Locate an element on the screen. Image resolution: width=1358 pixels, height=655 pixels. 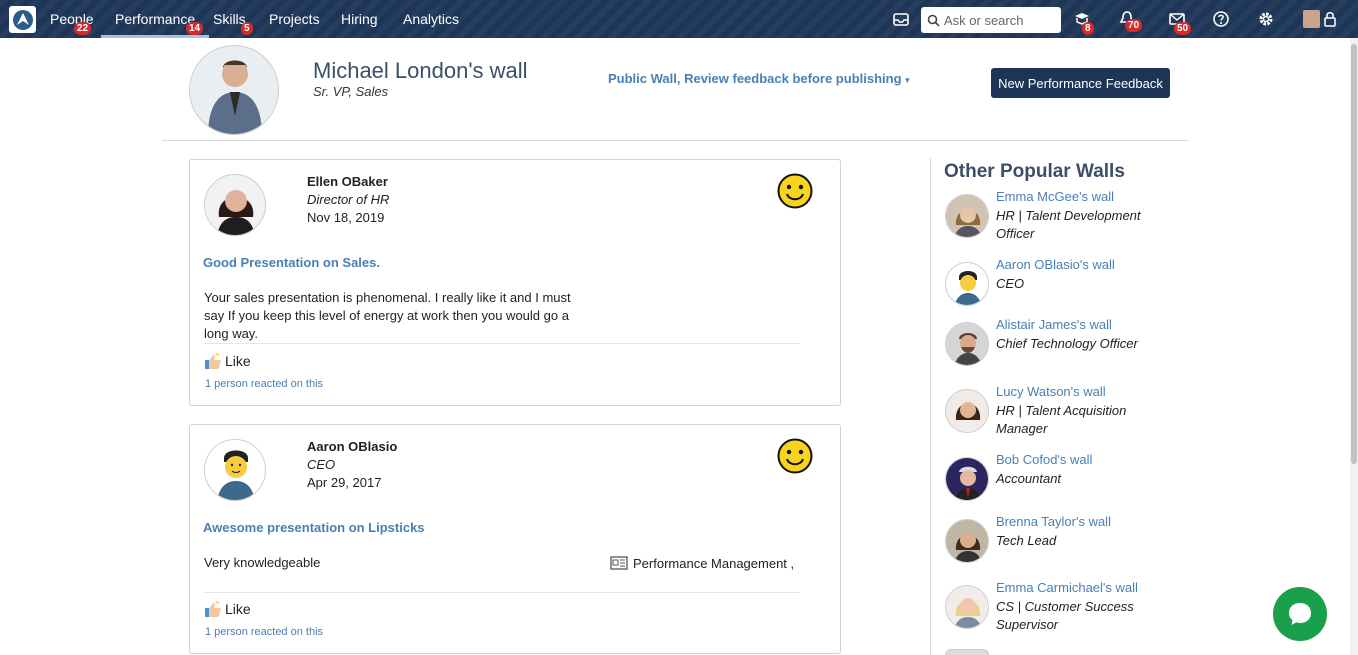
new-feedback-button: New Performance Feedback is located at coordinates (1080, 83).